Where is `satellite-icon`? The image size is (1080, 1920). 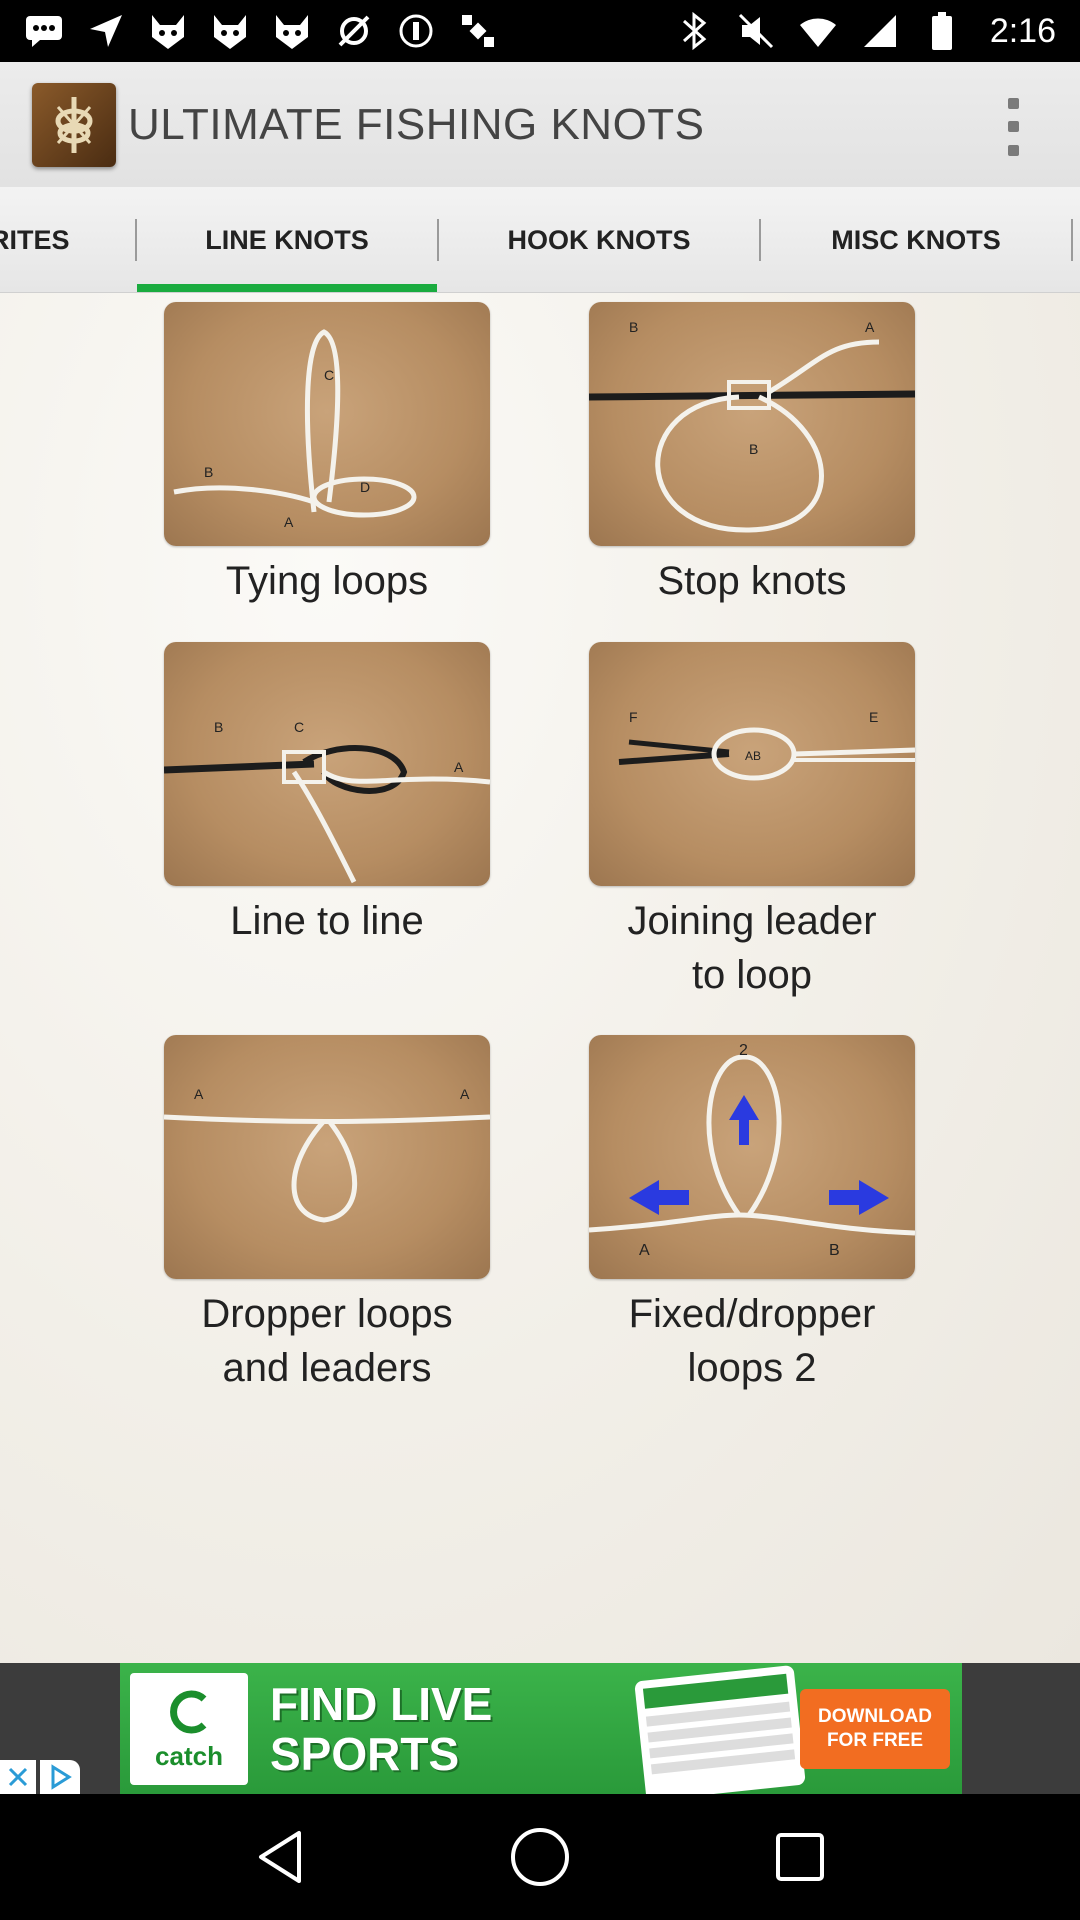 satellite-icon is located at coordinates (478, 31).